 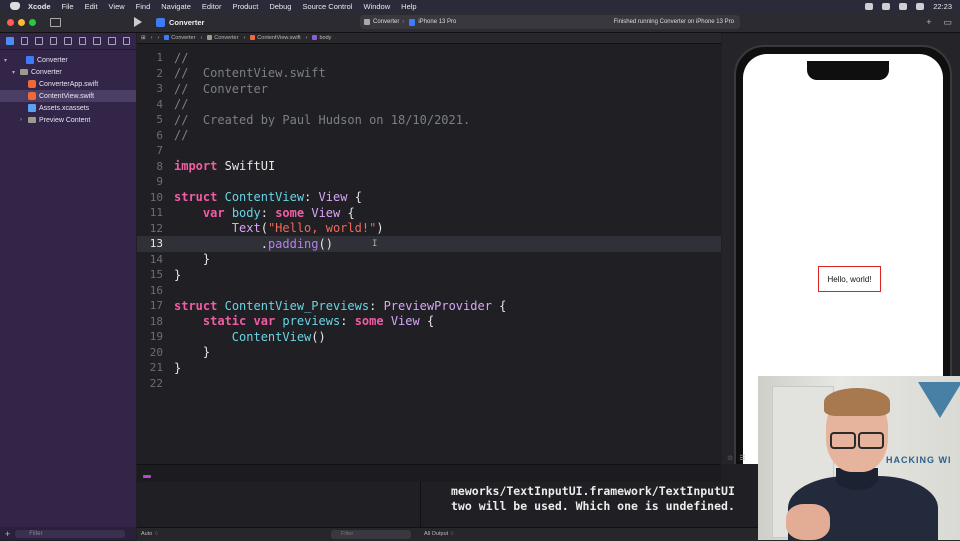 What do you see at coordinates (39, 6) in the screenshot?
I see `menu-app: Xcode` at bounding box center [39, 6].